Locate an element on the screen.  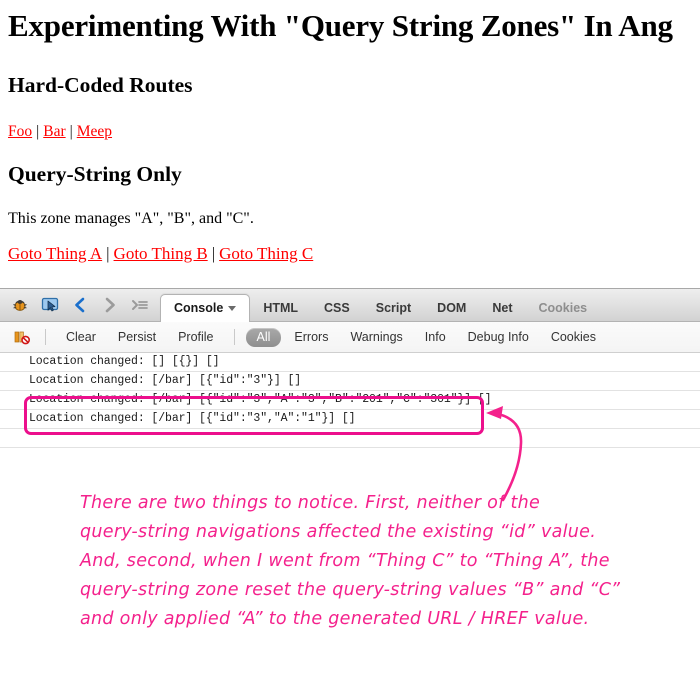
firebug-icon-group is located at coordinates (77, 305).